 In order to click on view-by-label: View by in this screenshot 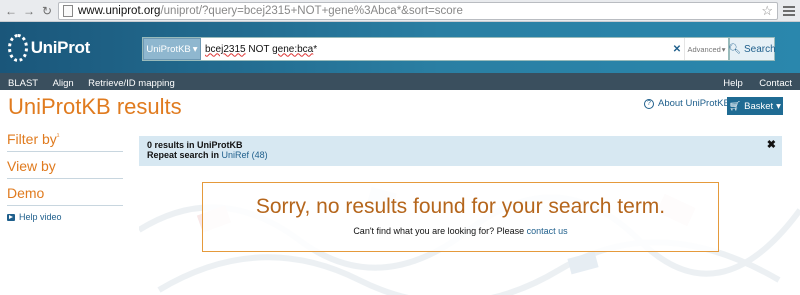, I will do `click(31, 166)`.